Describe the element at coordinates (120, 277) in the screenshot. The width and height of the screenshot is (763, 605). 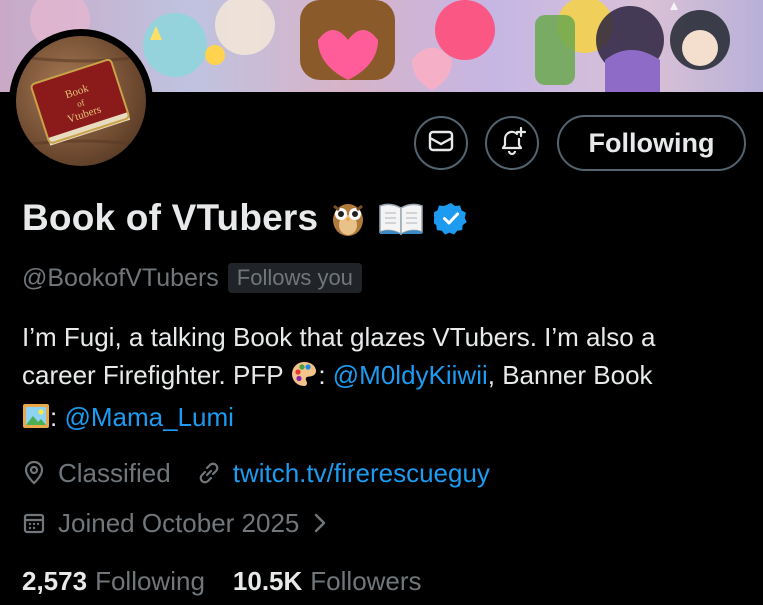
I see `user-handle: @BookofVTubers` at that location.